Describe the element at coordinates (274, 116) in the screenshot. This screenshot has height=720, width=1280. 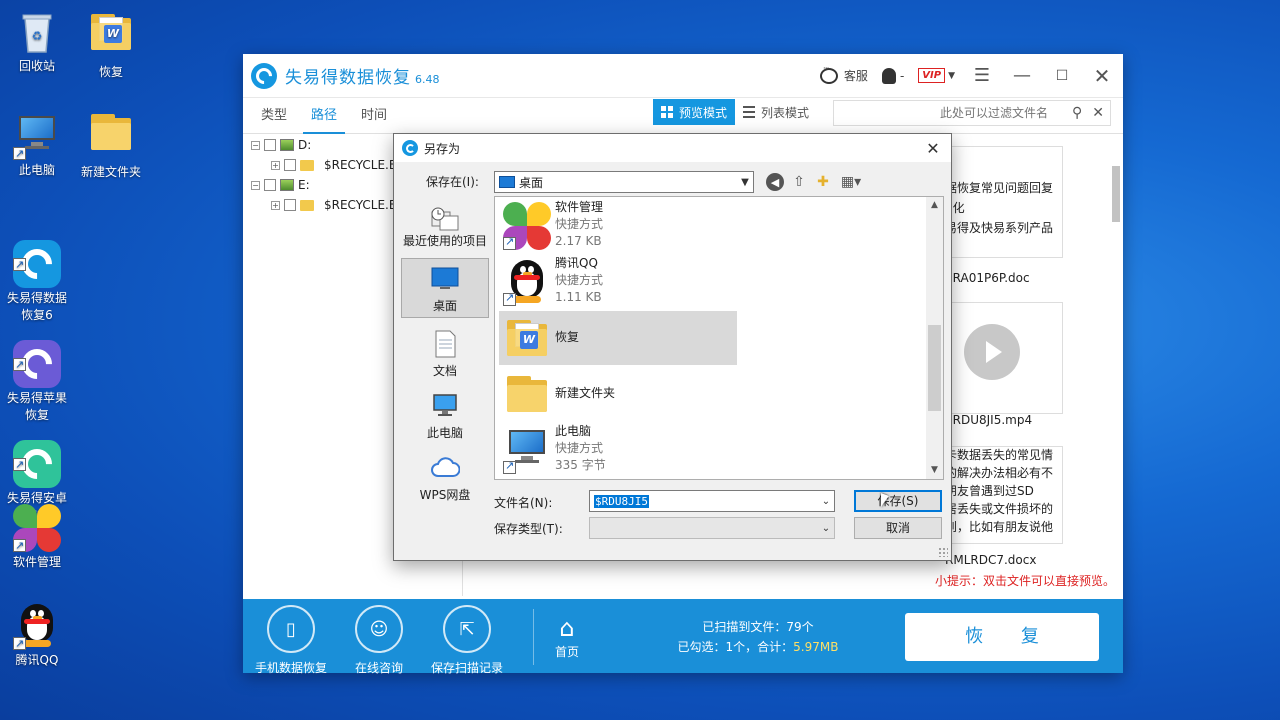
I see `tab-type: 类型` at that location.